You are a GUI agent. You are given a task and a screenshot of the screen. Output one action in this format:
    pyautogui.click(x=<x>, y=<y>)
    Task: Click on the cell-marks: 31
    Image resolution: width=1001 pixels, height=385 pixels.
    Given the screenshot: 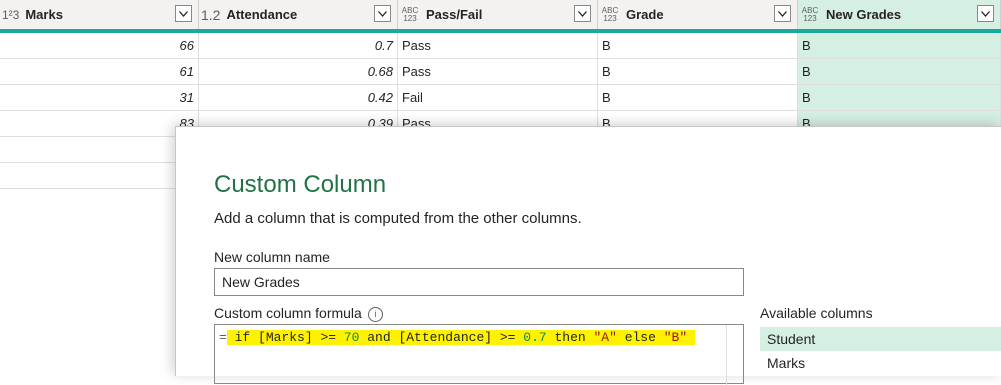 What is the action you would take?
    pyautogui.click(x=99, y=98)
    